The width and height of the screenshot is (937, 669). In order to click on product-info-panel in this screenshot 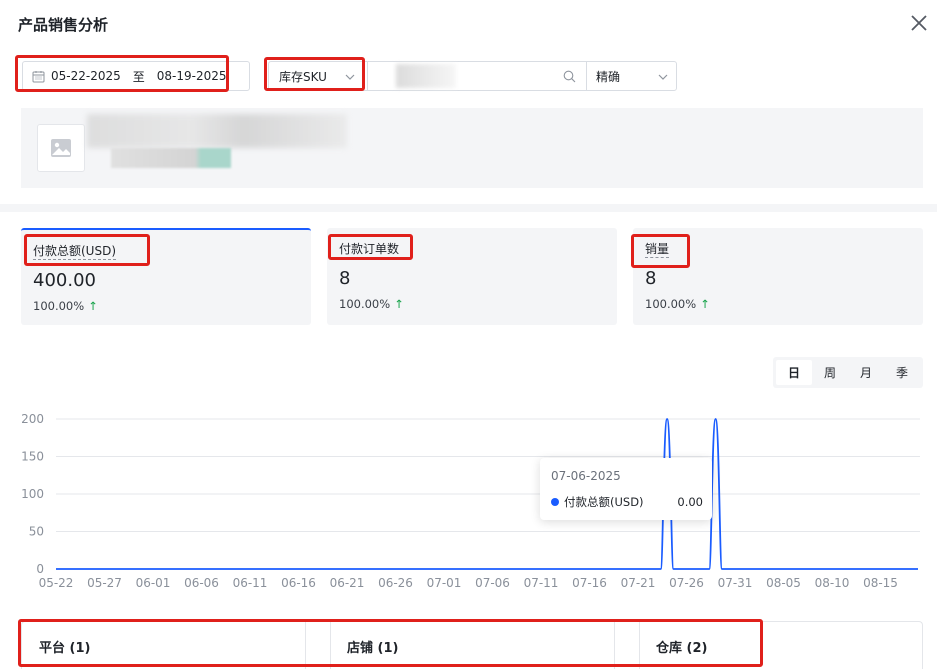, I will do `click(472, 148)`.